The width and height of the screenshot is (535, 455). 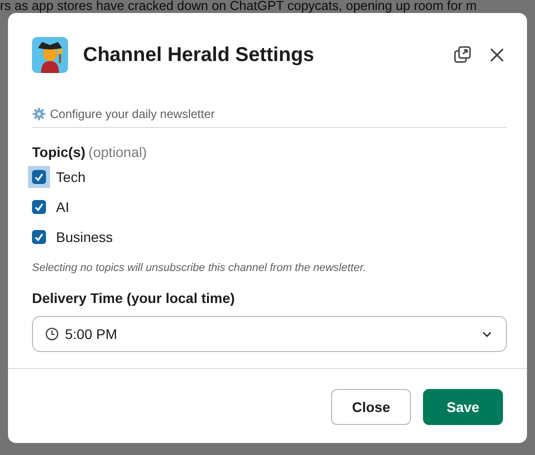 I want to click on topics-label: Topic(s), so click(x=59, y=152).